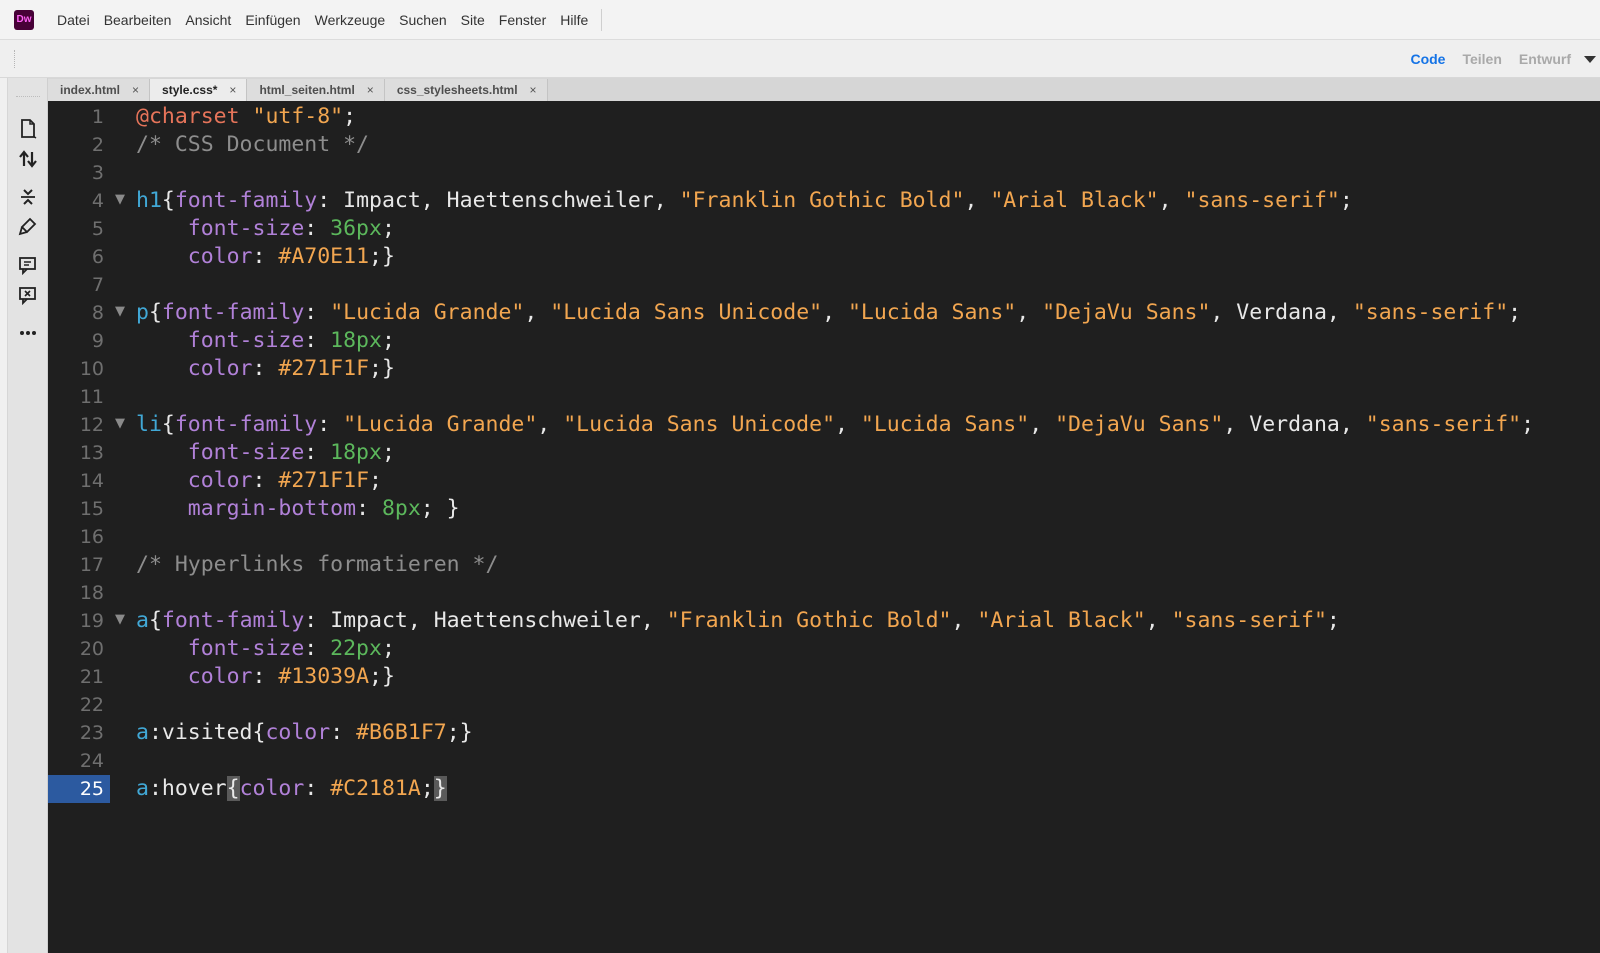 The width and height of the screenshot is (1600, 953). Describe the element at coordinates (208, 20) in the screenshot. I see `menu-ansicht: Ansicht` at that location.